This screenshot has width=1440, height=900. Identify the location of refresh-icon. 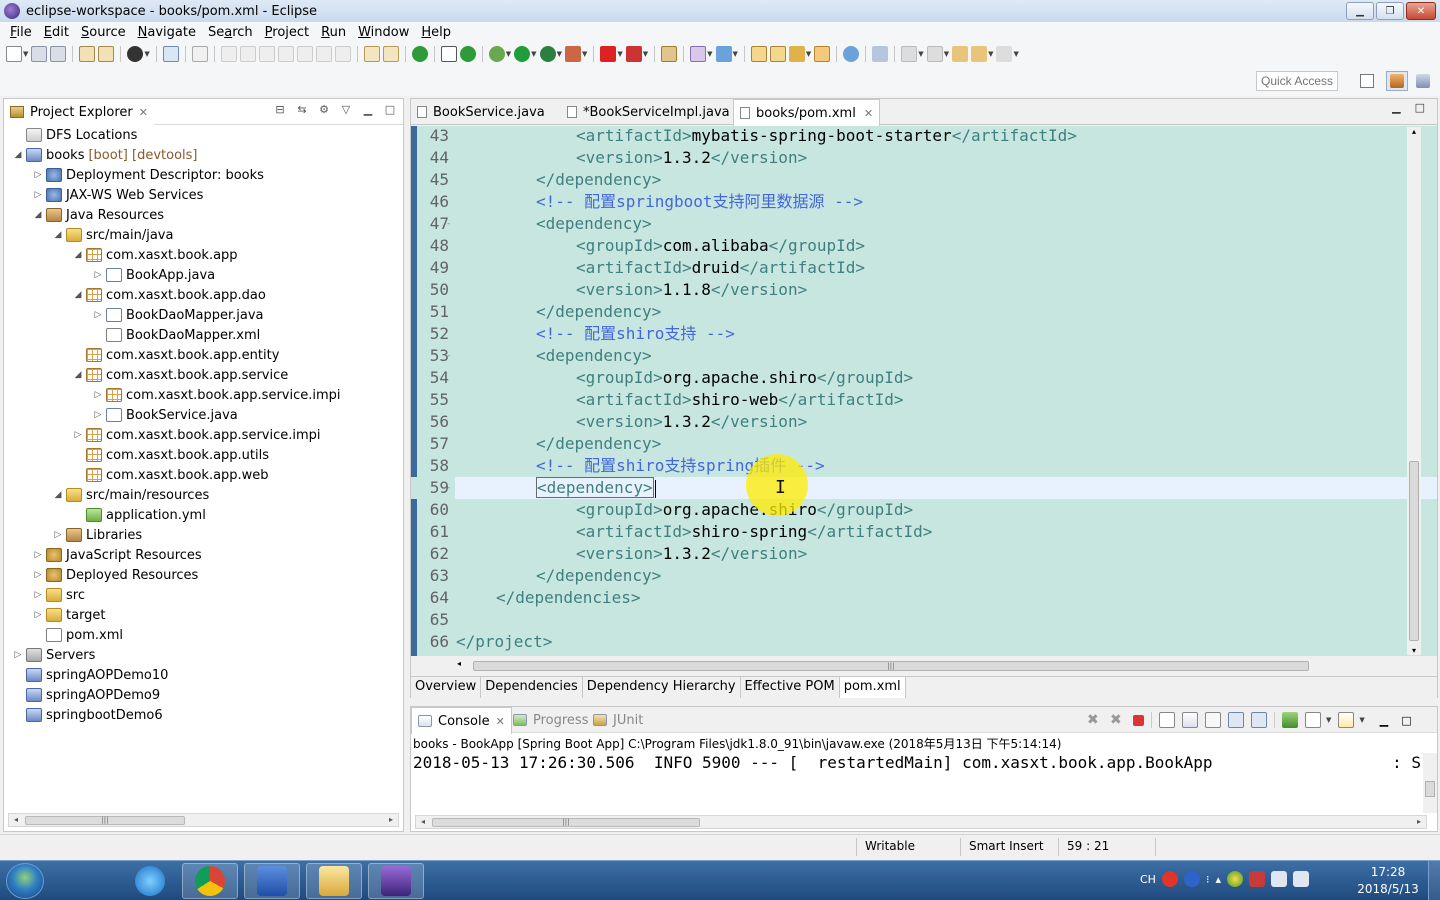
(467, 54).